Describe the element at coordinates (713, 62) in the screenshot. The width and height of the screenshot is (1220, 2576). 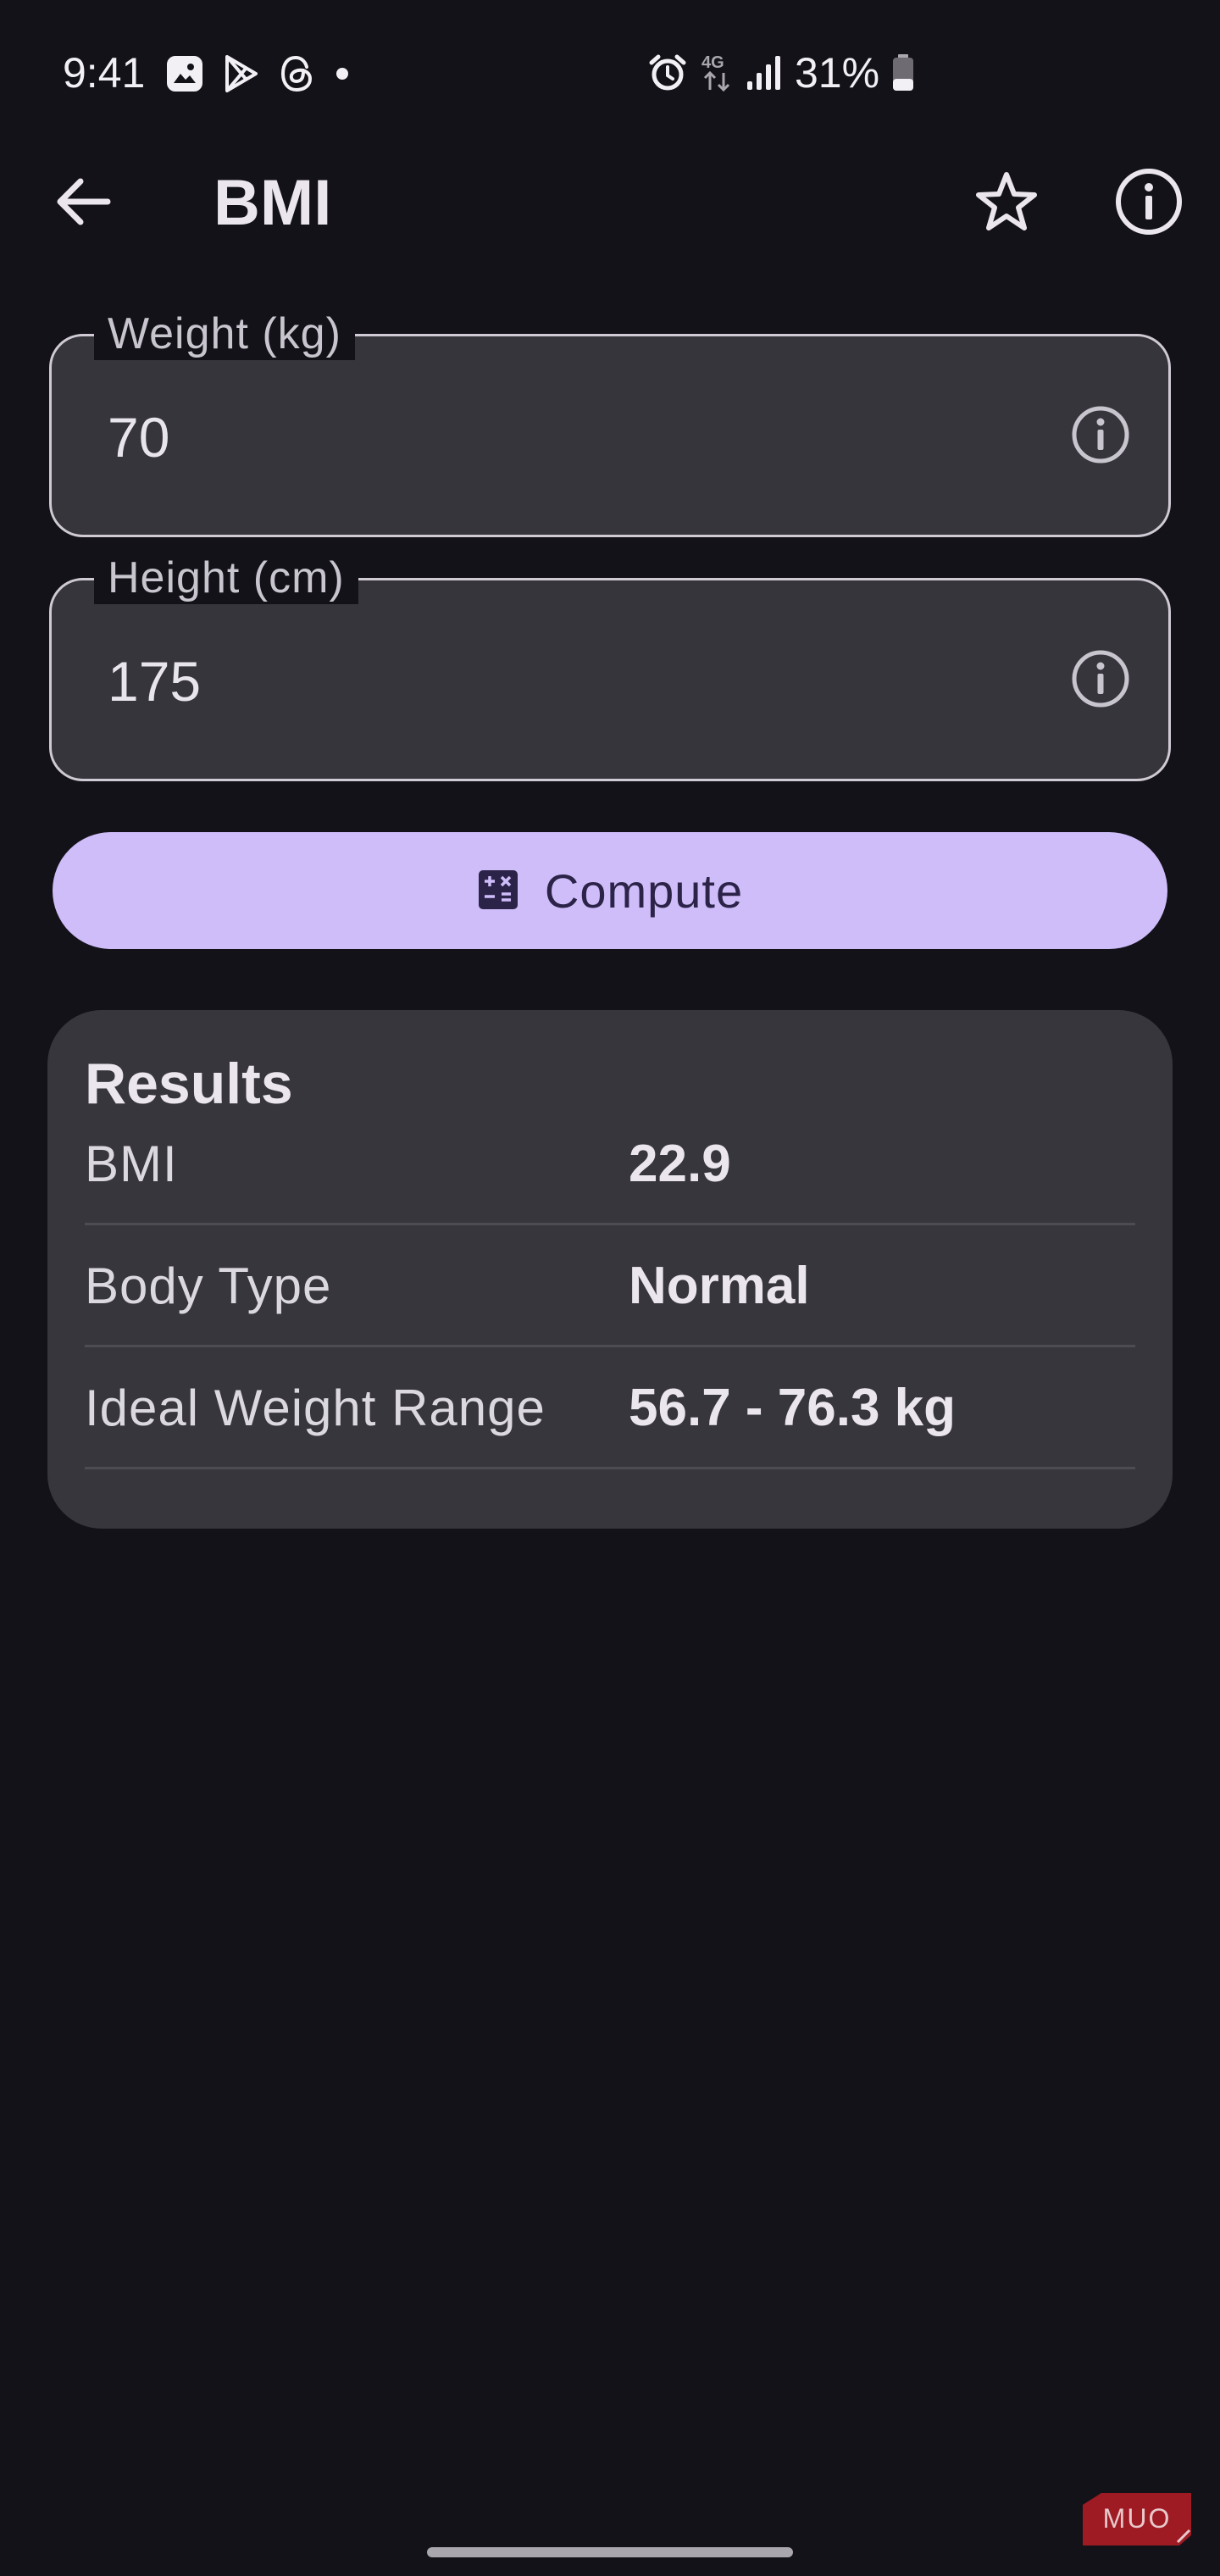
I see `network-label: 4G` at that location.